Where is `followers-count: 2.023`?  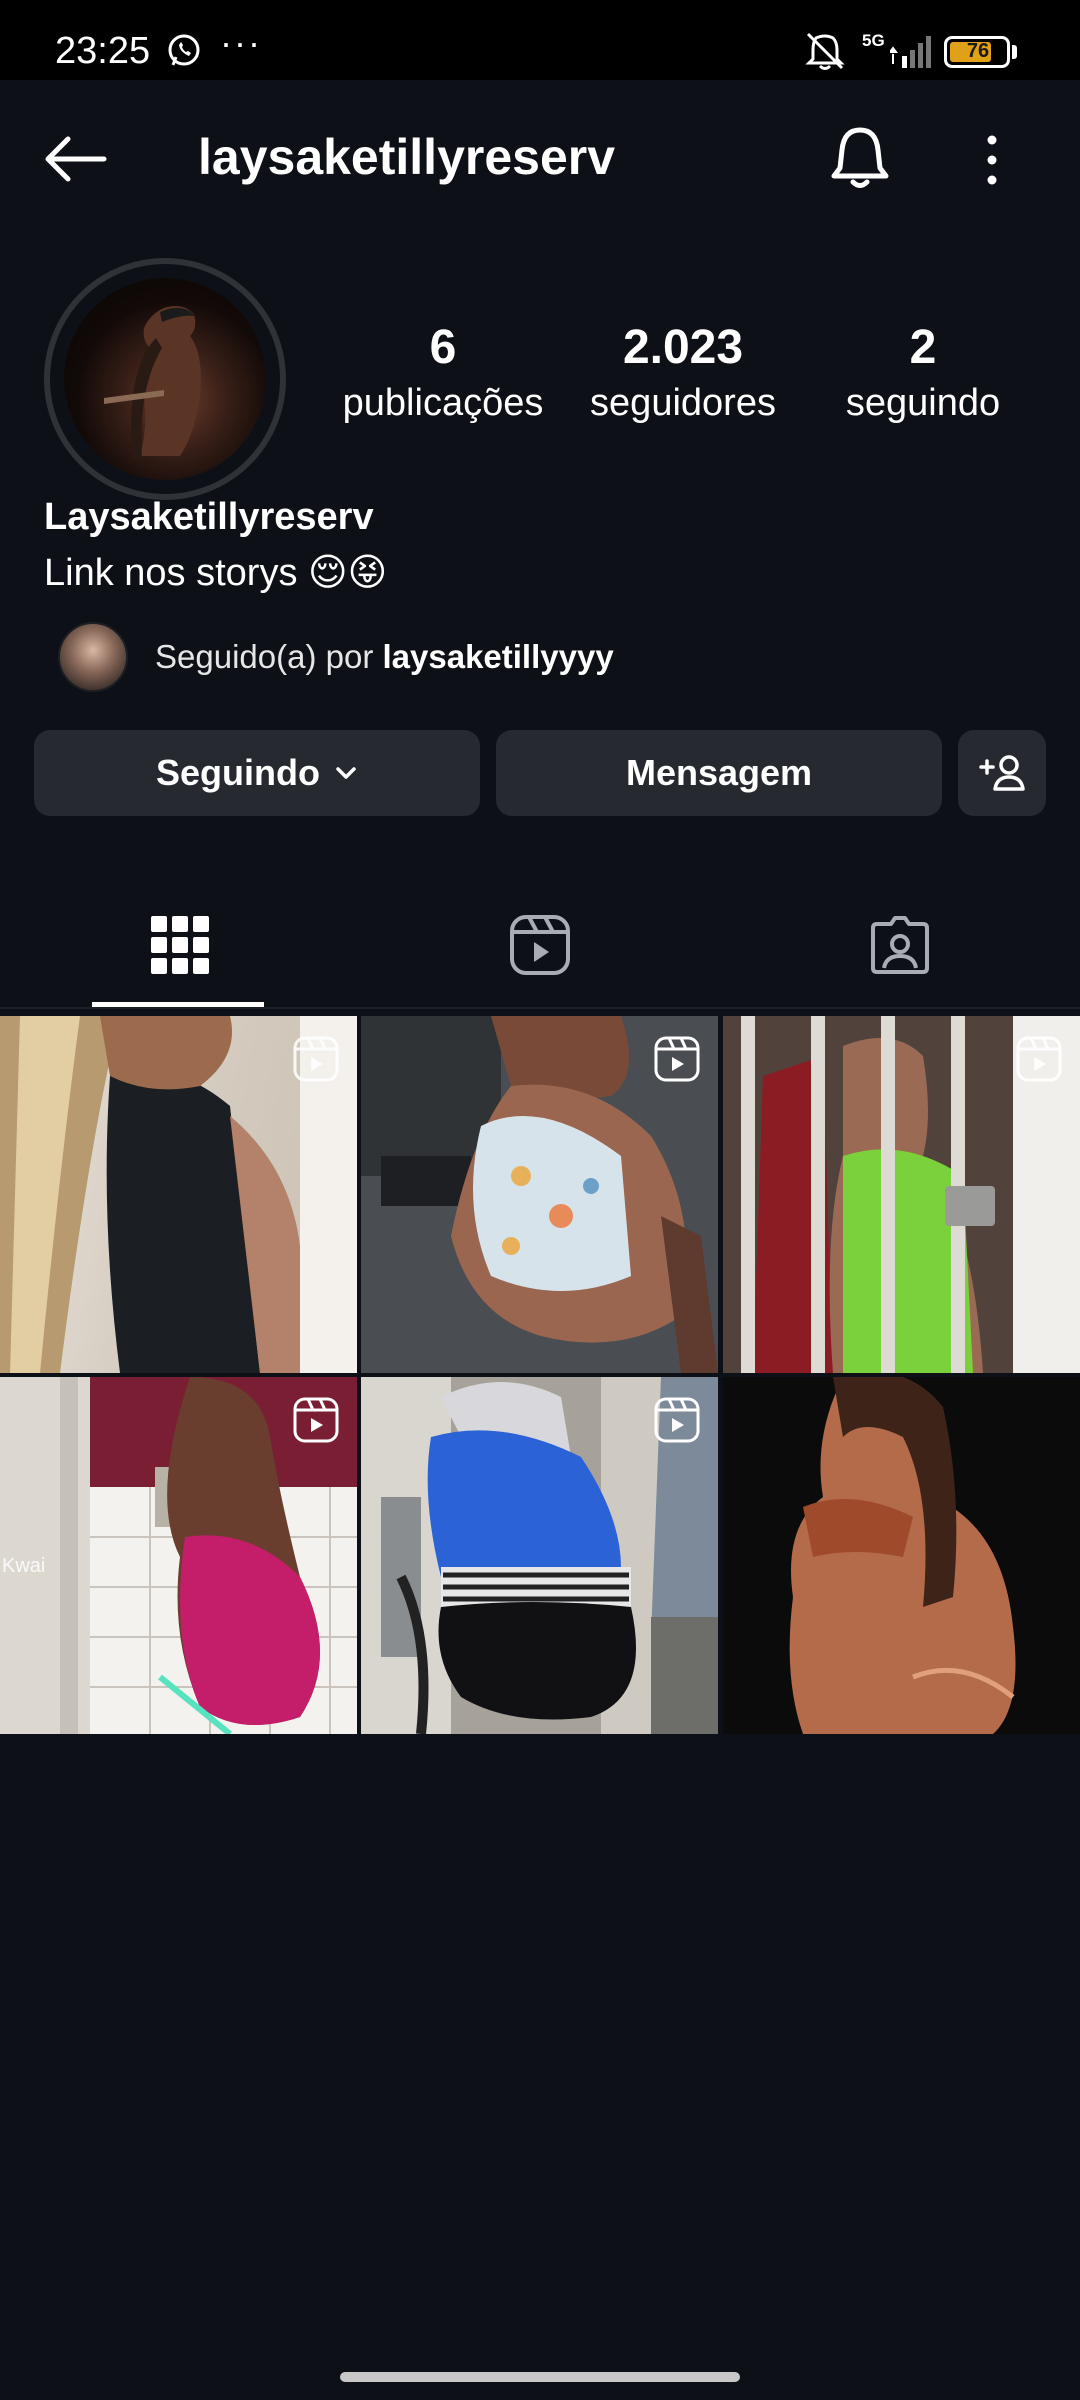 followers-count: 2.023 is located at coordinates (683, 347).